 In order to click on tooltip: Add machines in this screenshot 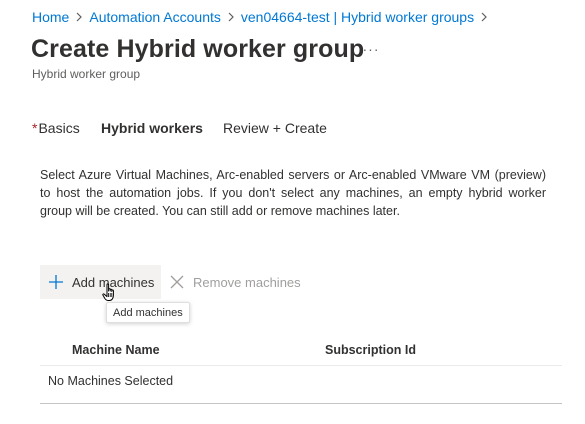, I will do `click(148, 312)`.